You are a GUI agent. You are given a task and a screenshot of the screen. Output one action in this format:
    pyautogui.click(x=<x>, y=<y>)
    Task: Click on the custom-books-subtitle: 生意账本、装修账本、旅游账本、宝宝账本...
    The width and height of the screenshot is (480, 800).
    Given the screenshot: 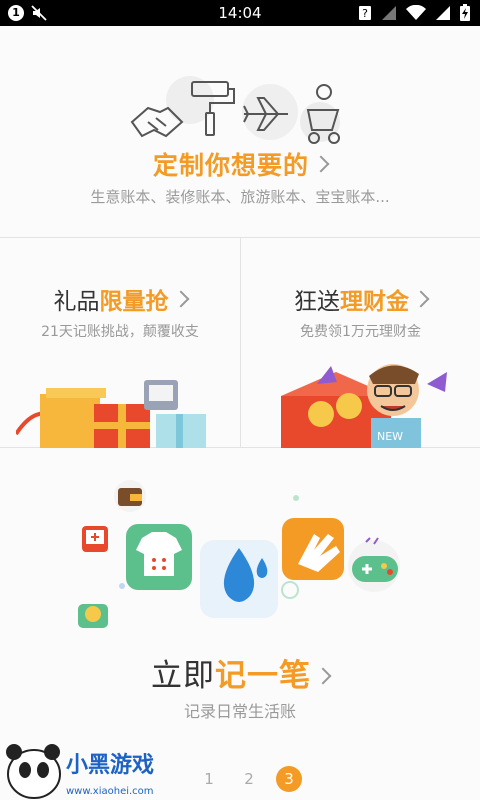 What is the action you would take?
    pyautogui.click(x=240, y=197)
    